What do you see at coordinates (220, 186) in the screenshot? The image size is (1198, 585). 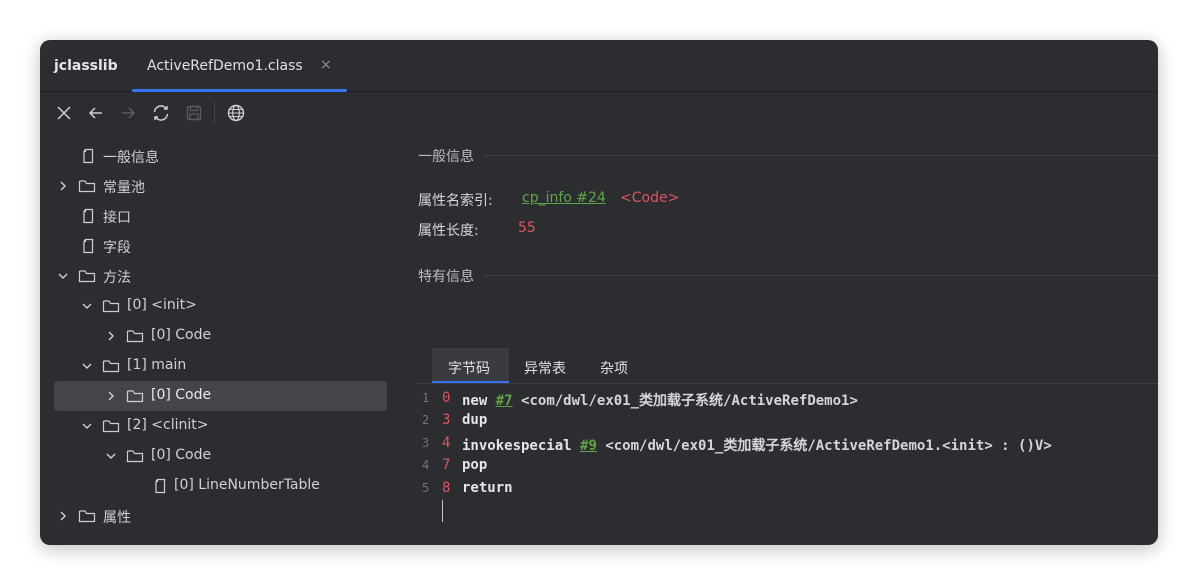 I see `tree-item-constant-pool: 常量池` at bounding box center [220, 186].